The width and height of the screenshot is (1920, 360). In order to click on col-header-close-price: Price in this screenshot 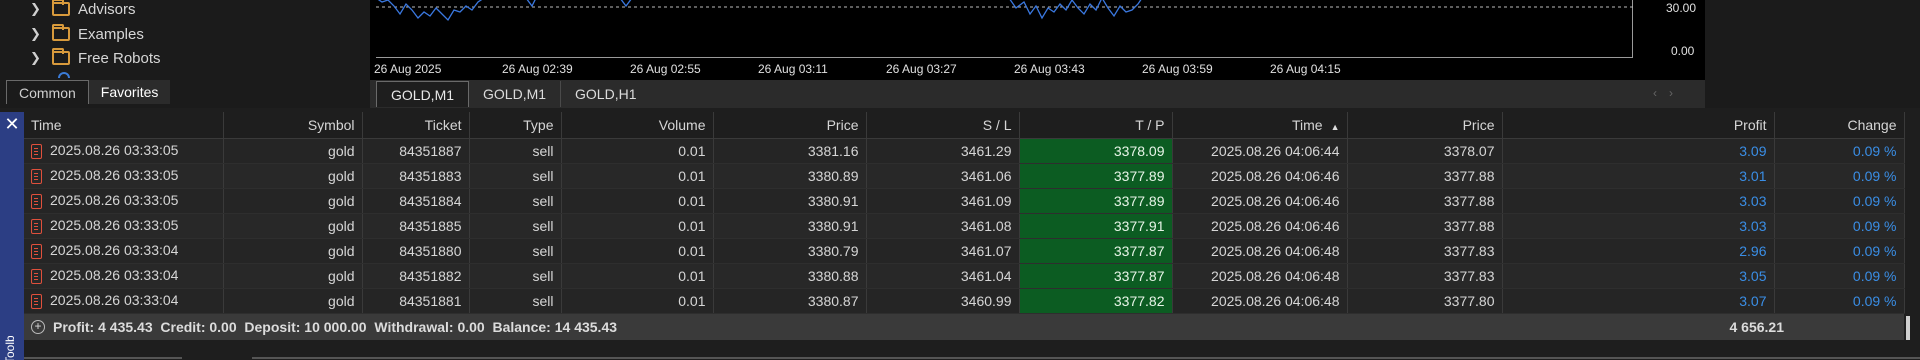, I will do `click(1425, 125)`.